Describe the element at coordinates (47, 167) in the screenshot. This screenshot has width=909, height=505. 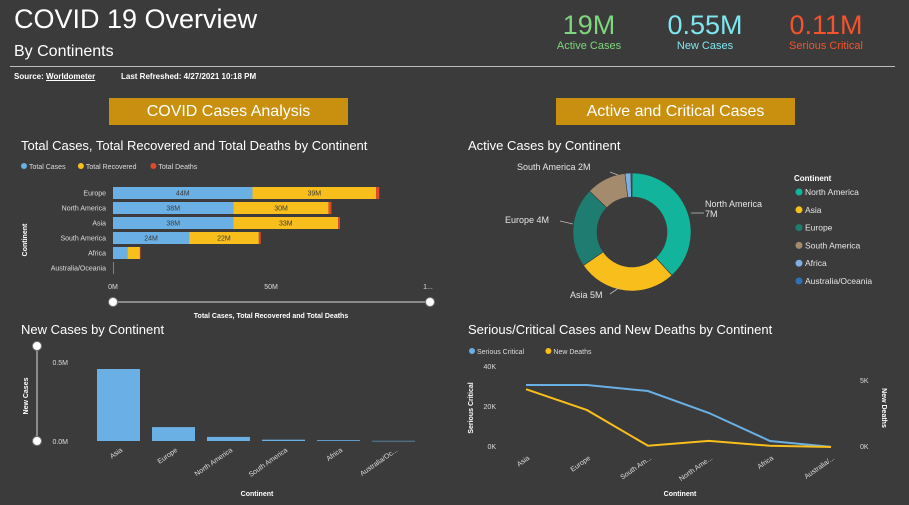
I see `chart1-legend-label-total-cases: Total Cases` at that location.